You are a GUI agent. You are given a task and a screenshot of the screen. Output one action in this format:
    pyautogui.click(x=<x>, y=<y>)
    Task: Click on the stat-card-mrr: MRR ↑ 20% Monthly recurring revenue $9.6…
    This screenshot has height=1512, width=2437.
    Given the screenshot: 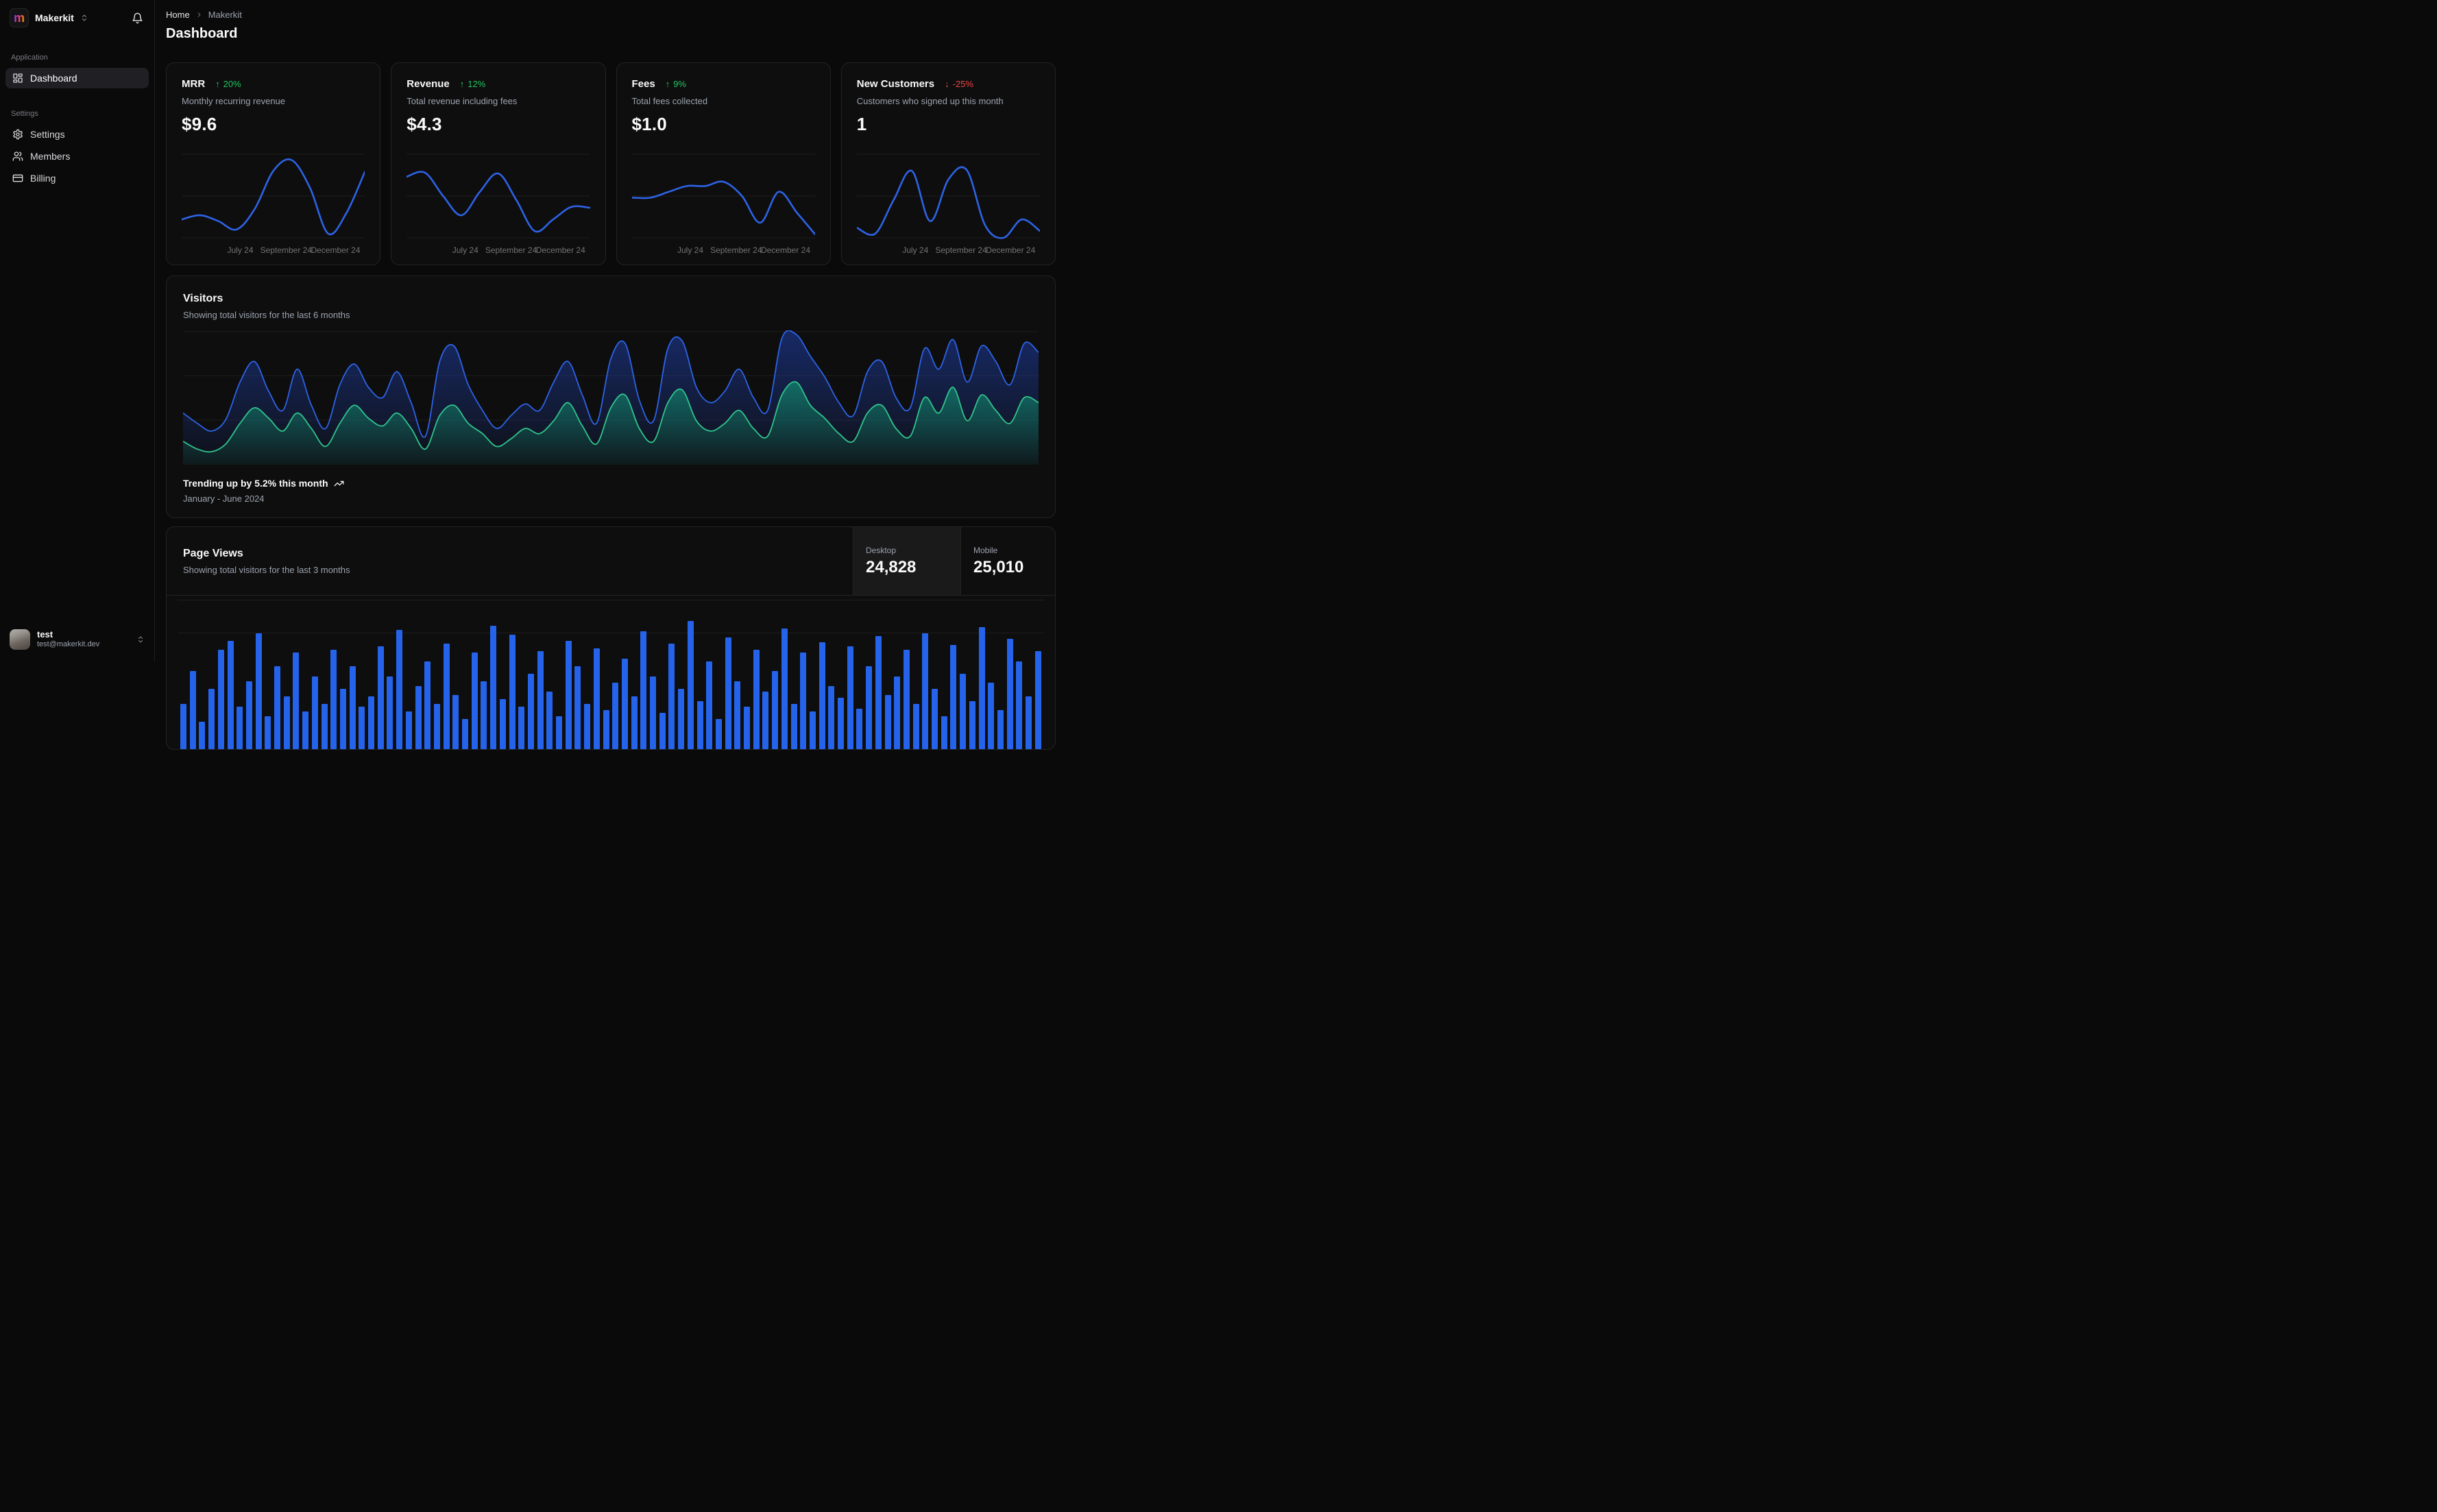 What is the action you would take?
    pyautogui.click(x=273, y=164)
    